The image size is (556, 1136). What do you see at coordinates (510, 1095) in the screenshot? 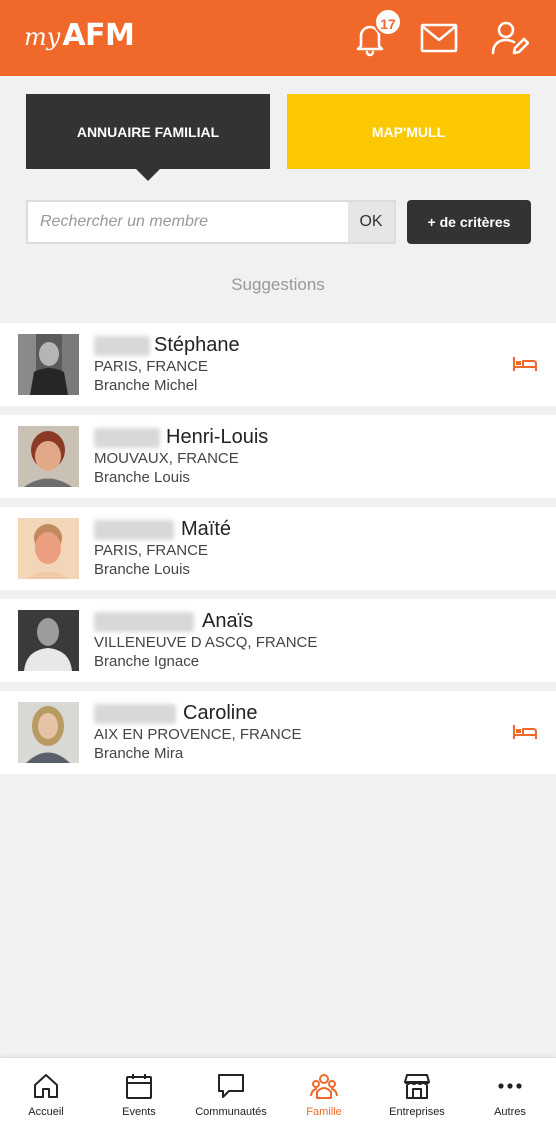
I see `nav-item-autres: Autres` at bounding box center [510, 1095].